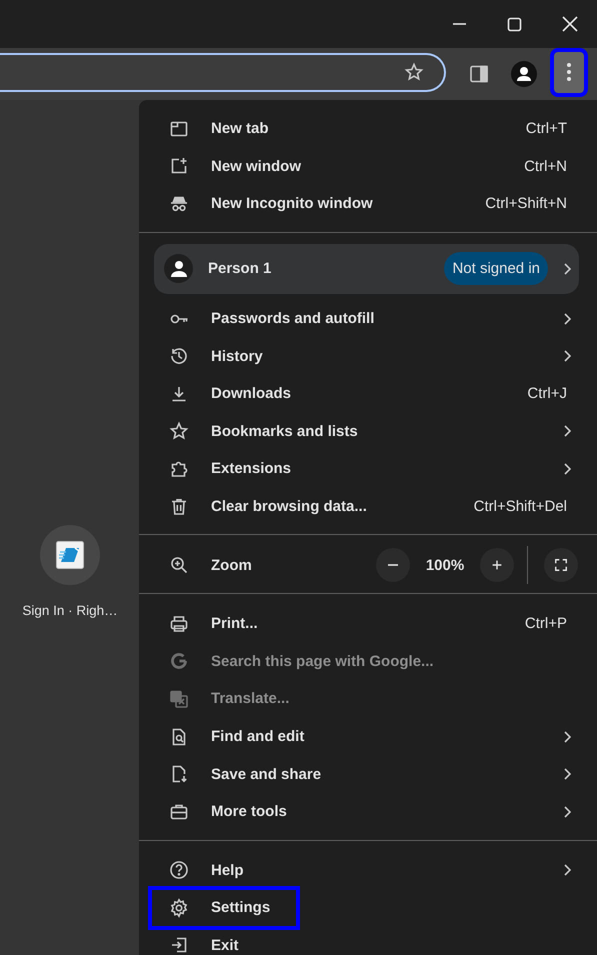 The image size is (597, 955). I want to click on plus-icon, so click(497, 565).